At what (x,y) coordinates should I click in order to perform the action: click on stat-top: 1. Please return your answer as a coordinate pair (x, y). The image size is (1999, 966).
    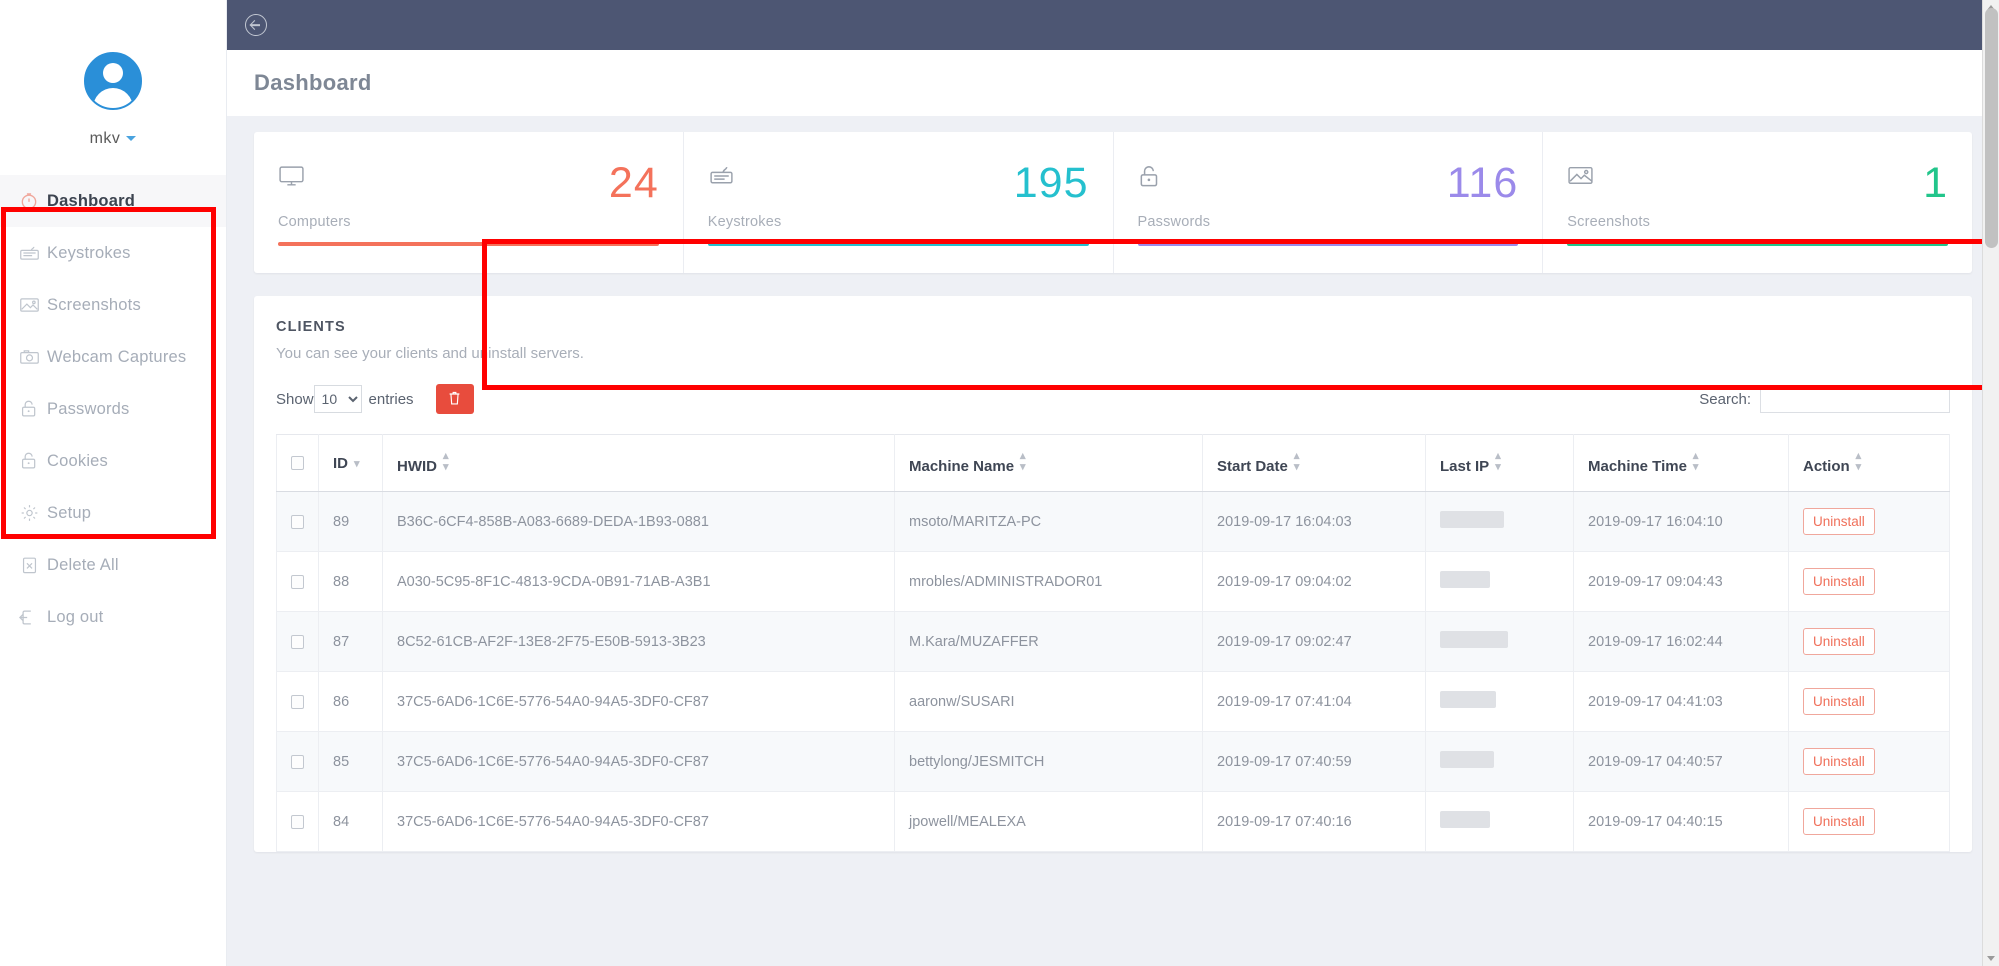
    Looking at the image, I should click on (1757, 183).